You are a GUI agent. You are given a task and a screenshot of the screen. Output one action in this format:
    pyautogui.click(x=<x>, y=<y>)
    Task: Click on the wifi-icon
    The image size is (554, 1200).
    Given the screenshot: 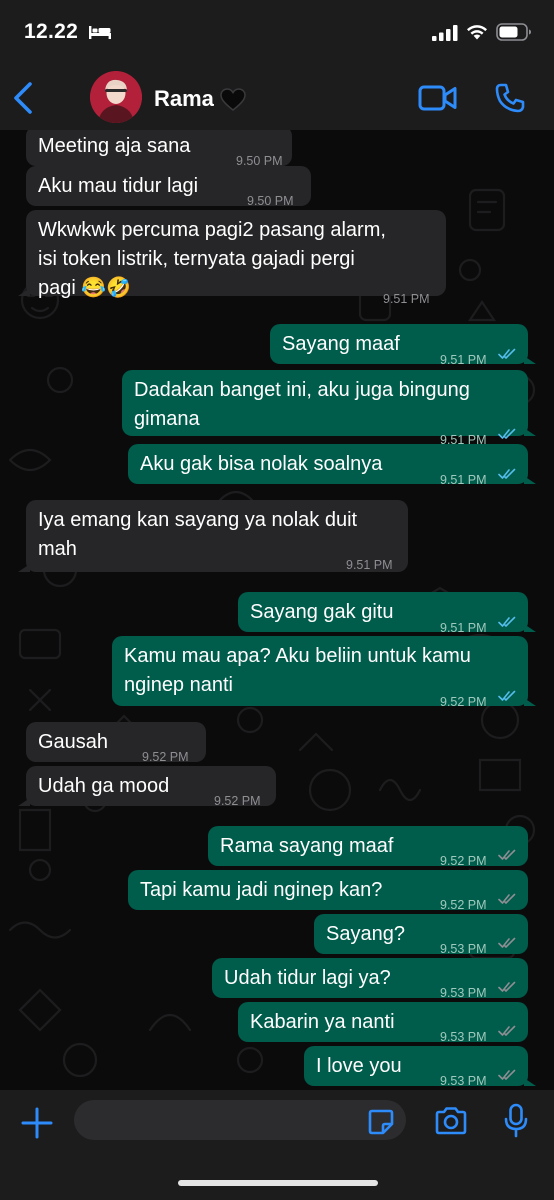 What is the action you would take?
    pyautogui.click(x=477, y=32)
    